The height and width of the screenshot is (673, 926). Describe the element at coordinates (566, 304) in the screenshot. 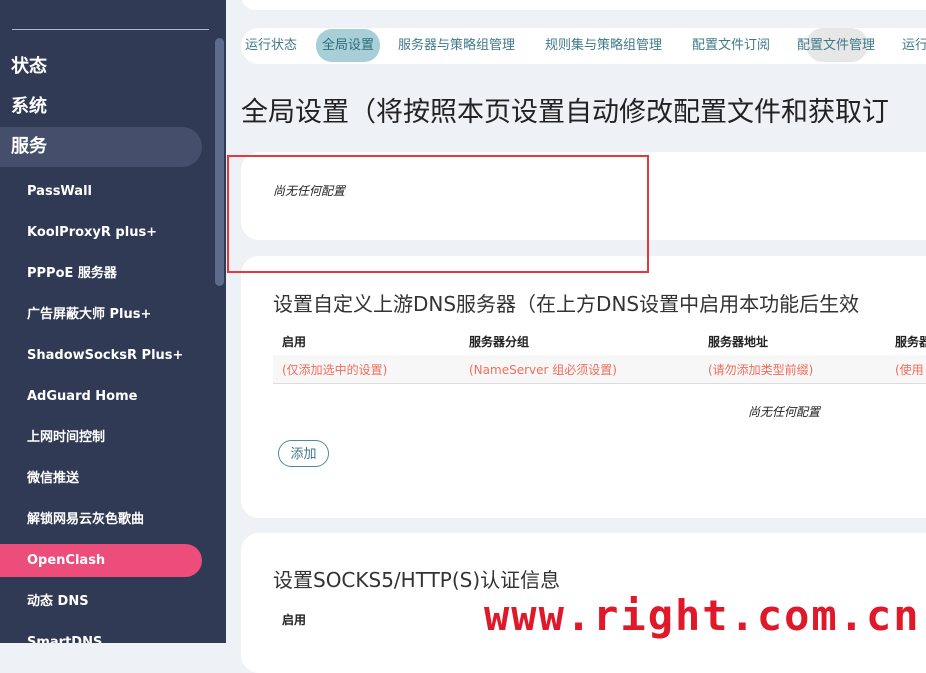

I see `dns-section-title: 设置自定义上游DNS服务器（在上方DNS设置中启用本功能后生效` at that location.